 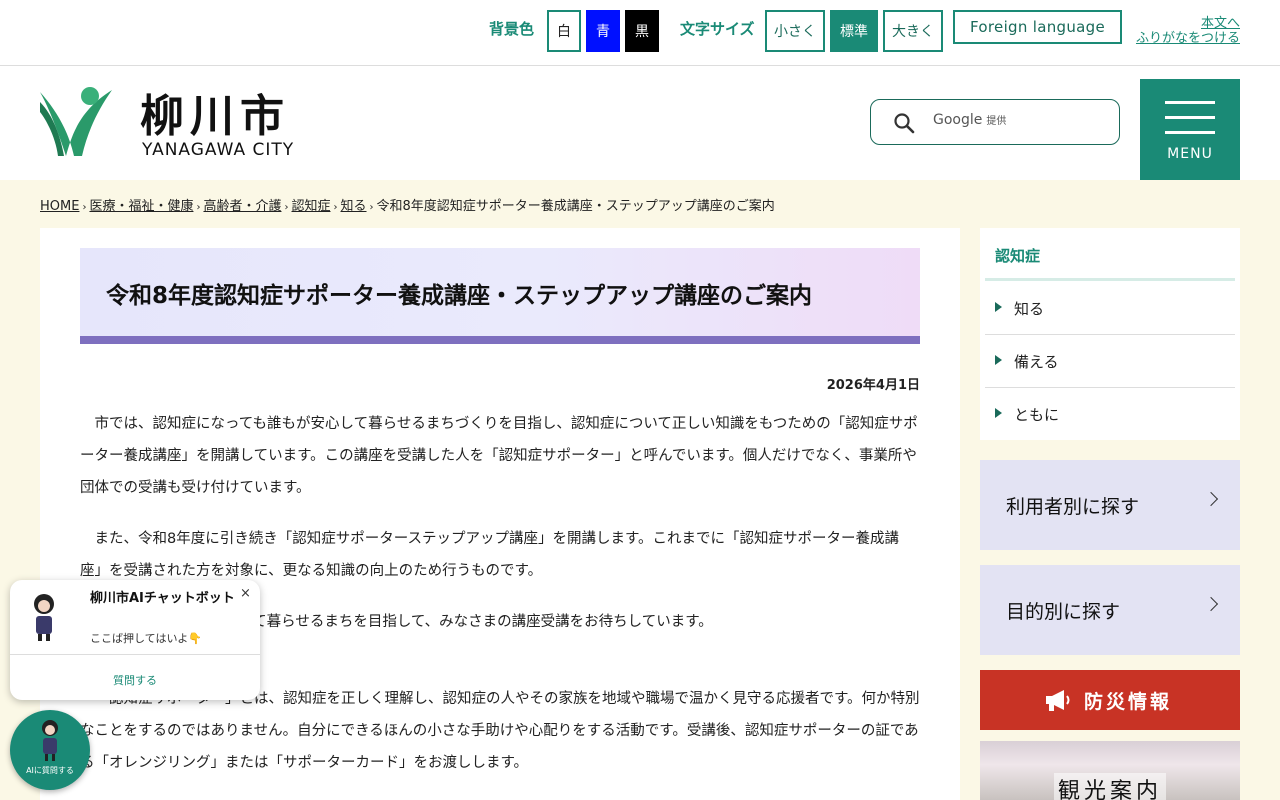 What do you see at coordinates (215, 112) in the screenshot?
I see `logo-title: 柳川市` at bounding box center [215, 112].